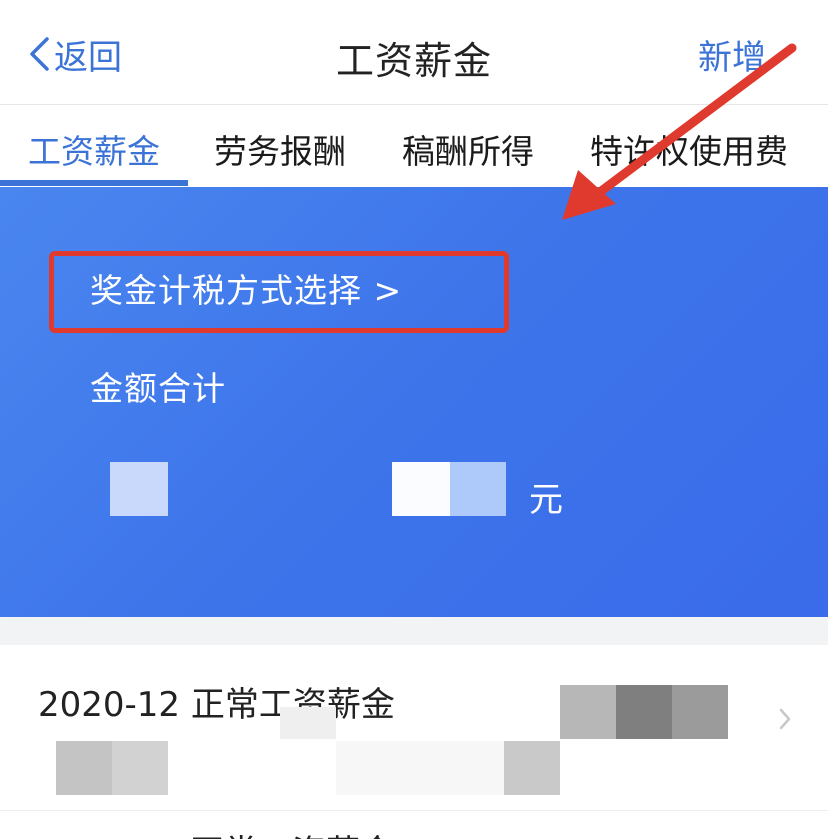  What do you see at coordinates (414, 825) in the screenshot?
I see `list-item: 正常工资薪金` at bounding box center [414, 825].